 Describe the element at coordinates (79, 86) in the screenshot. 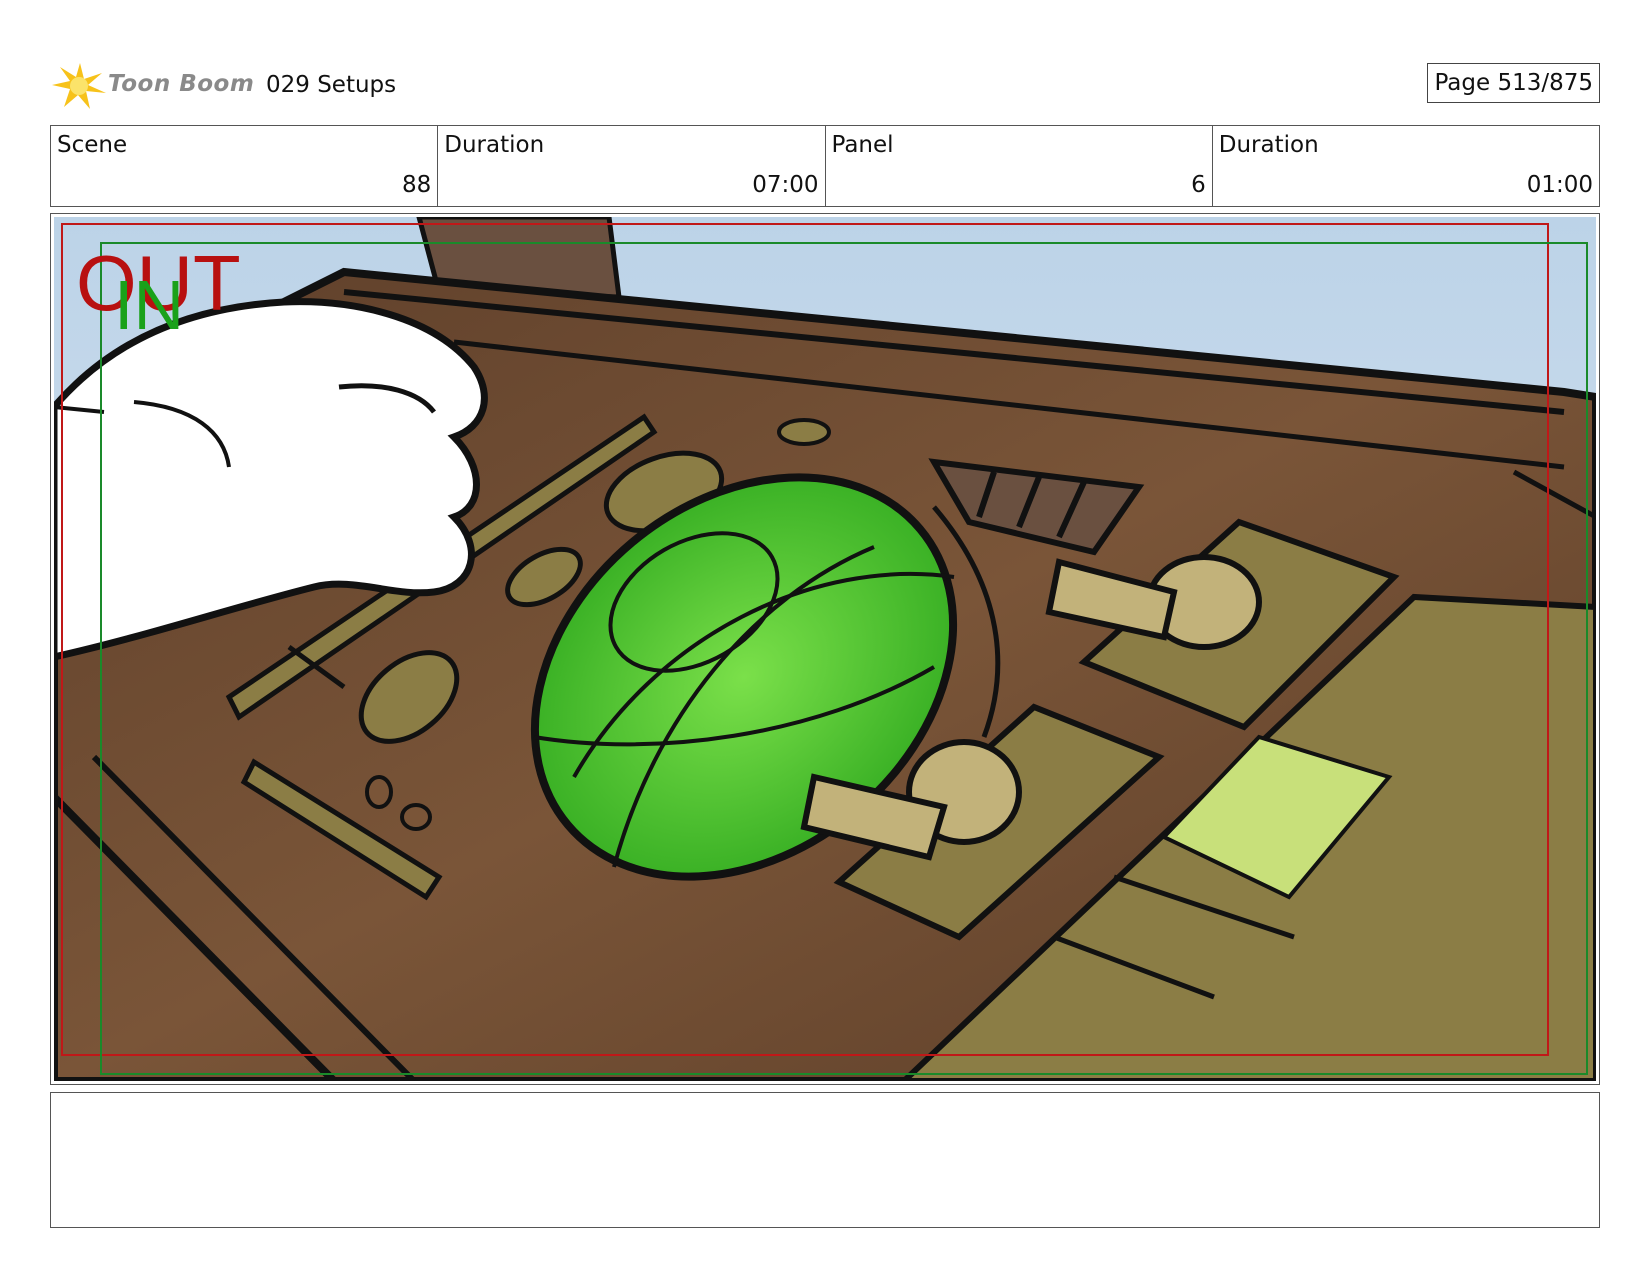

I see `sun-burst-icon` at that location.